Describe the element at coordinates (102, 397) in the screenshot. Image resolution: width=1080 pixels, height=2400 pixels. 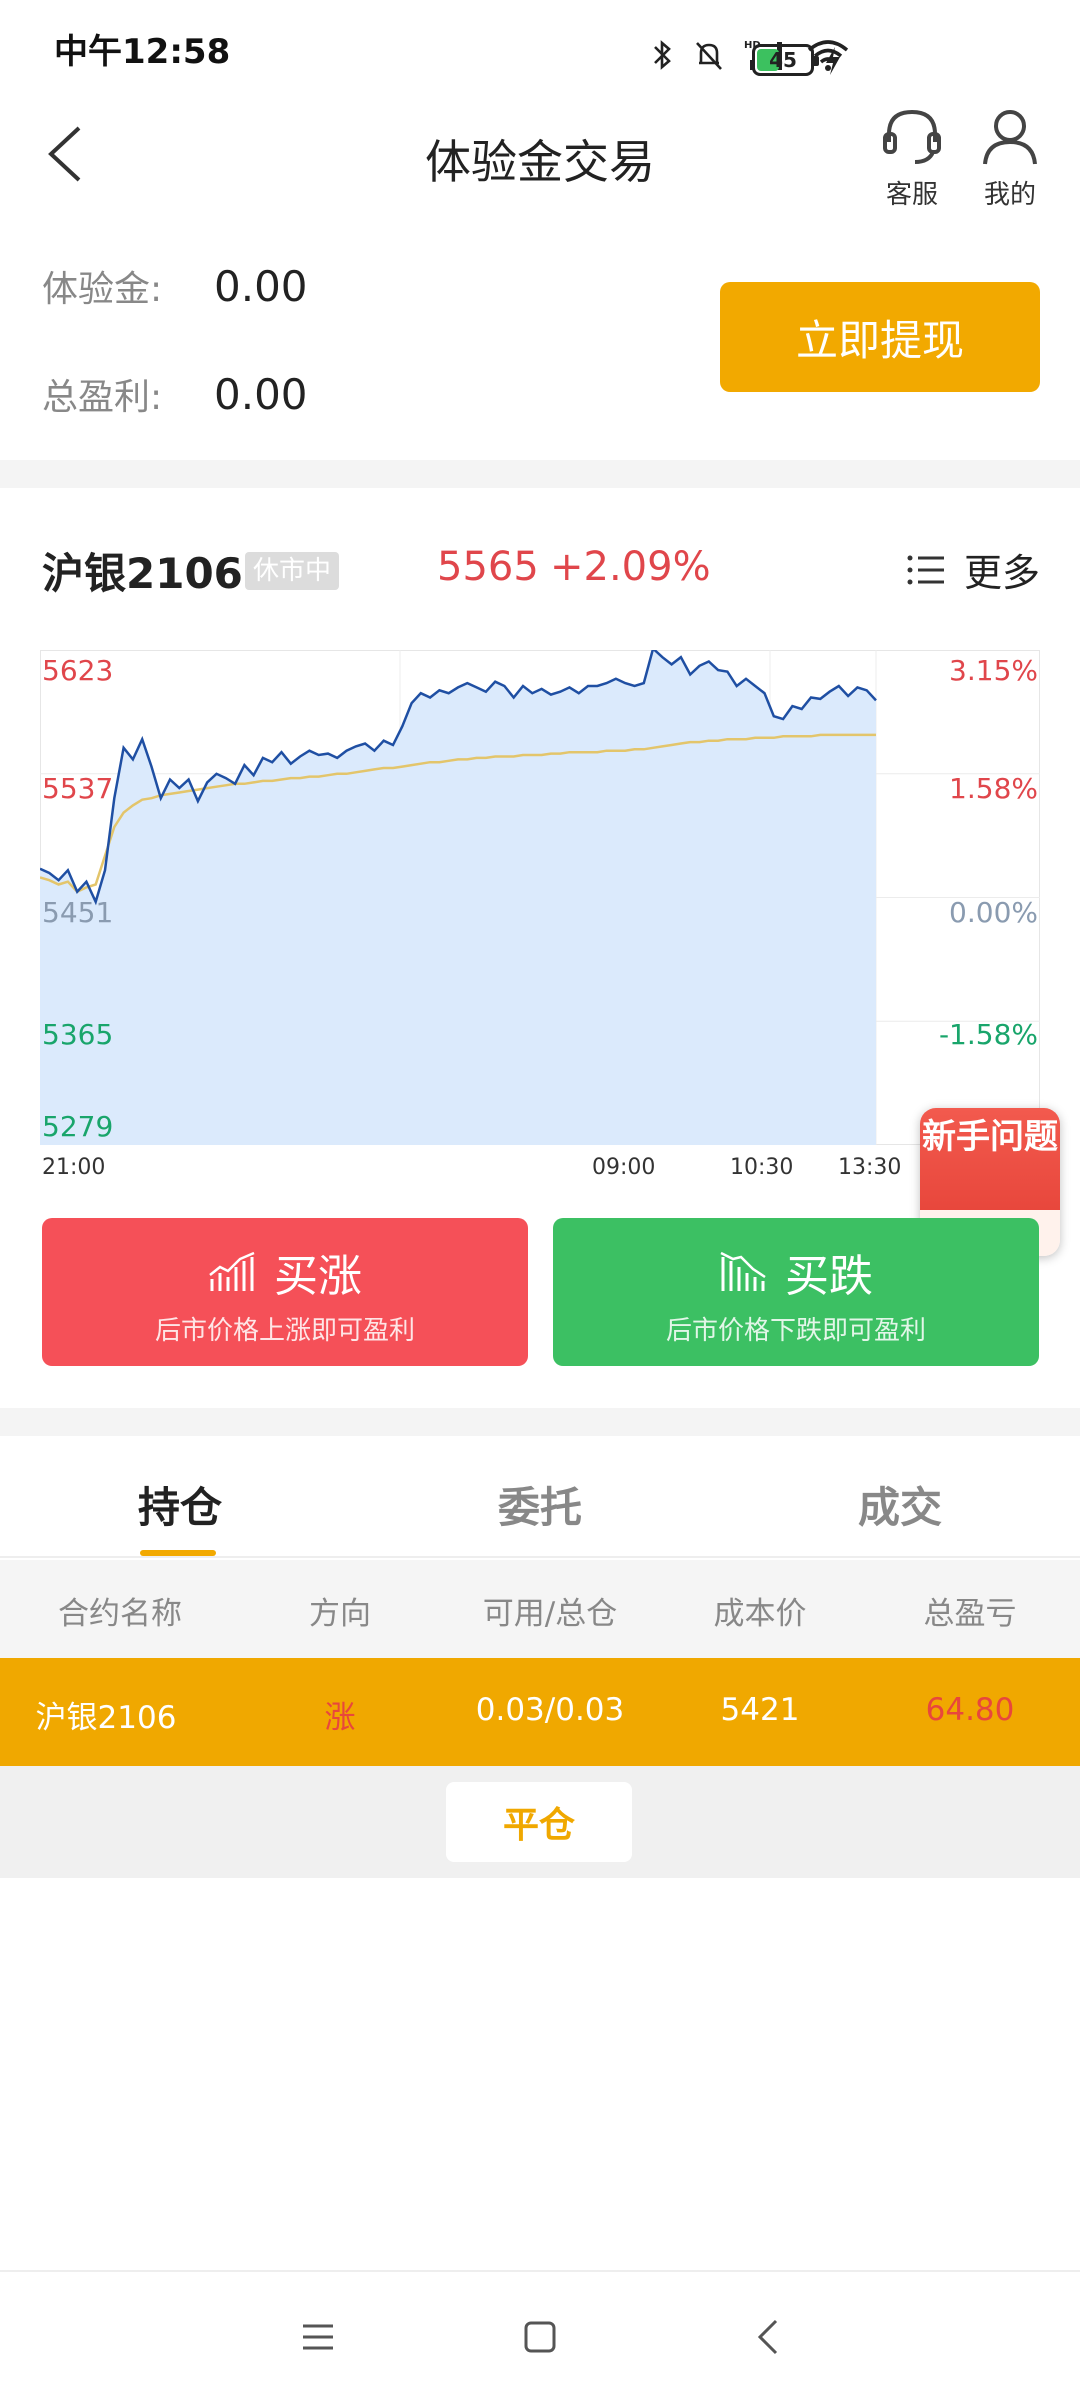
I see `profit-label: 总盈利:` at that location.